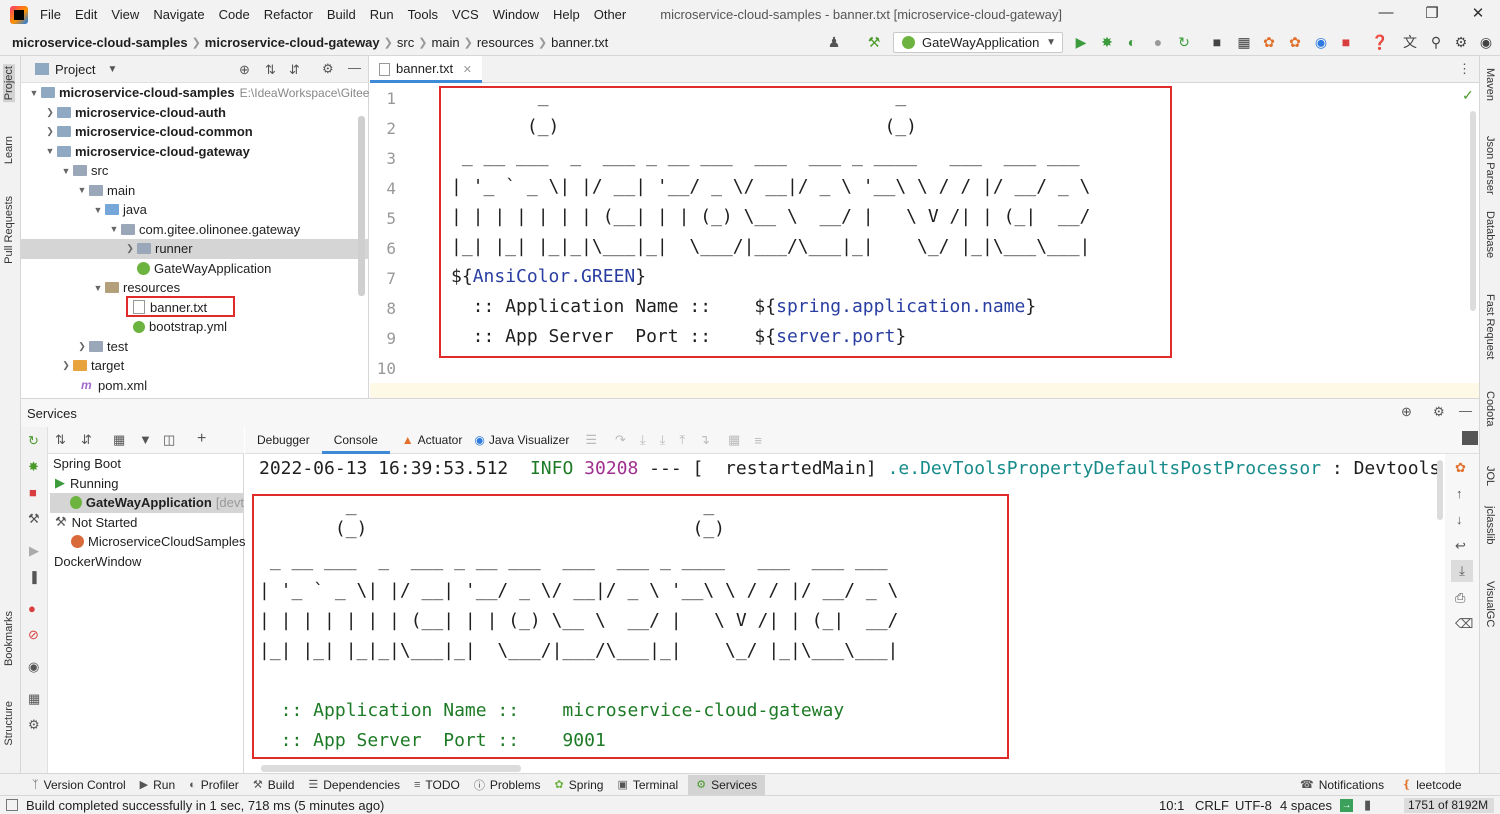 The image size is (1500, 814). I want to click on tab-java-visualizer: Java Visualizer, so click(533, 440).